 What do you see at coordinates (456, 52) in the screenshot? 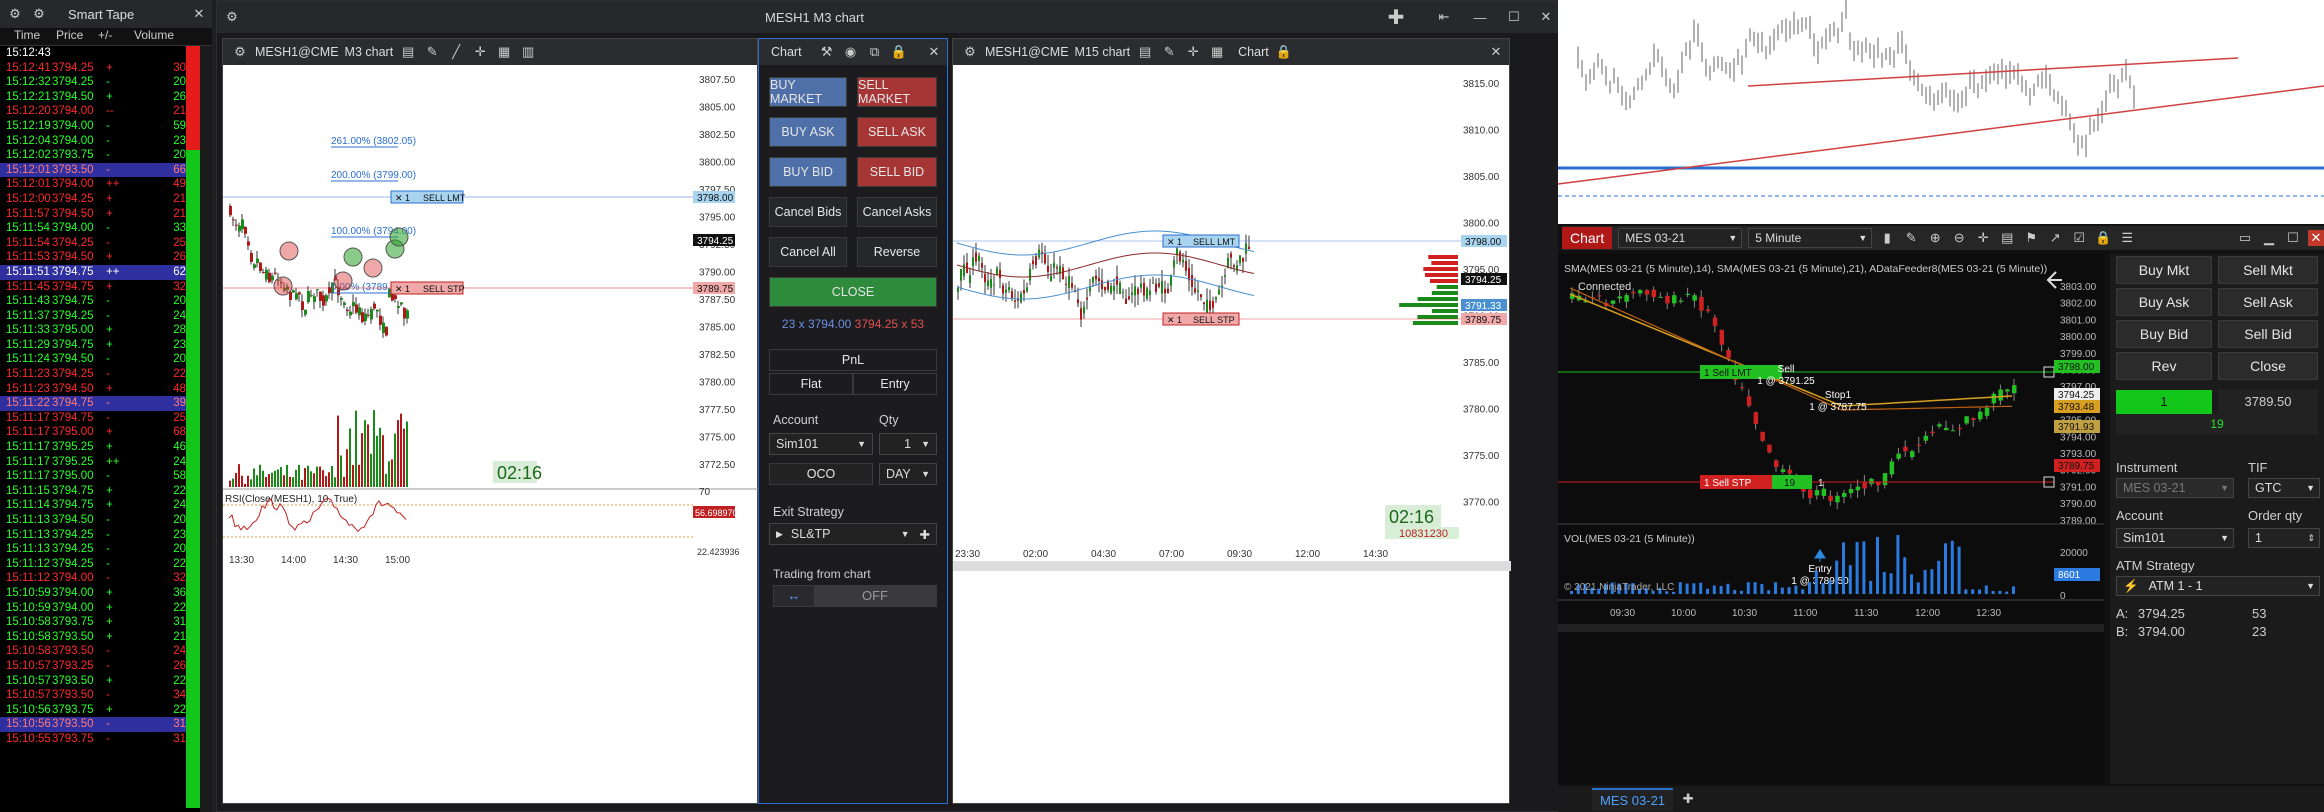
I see `line-tool-icon: ╱` at bounding box center [456, 52].